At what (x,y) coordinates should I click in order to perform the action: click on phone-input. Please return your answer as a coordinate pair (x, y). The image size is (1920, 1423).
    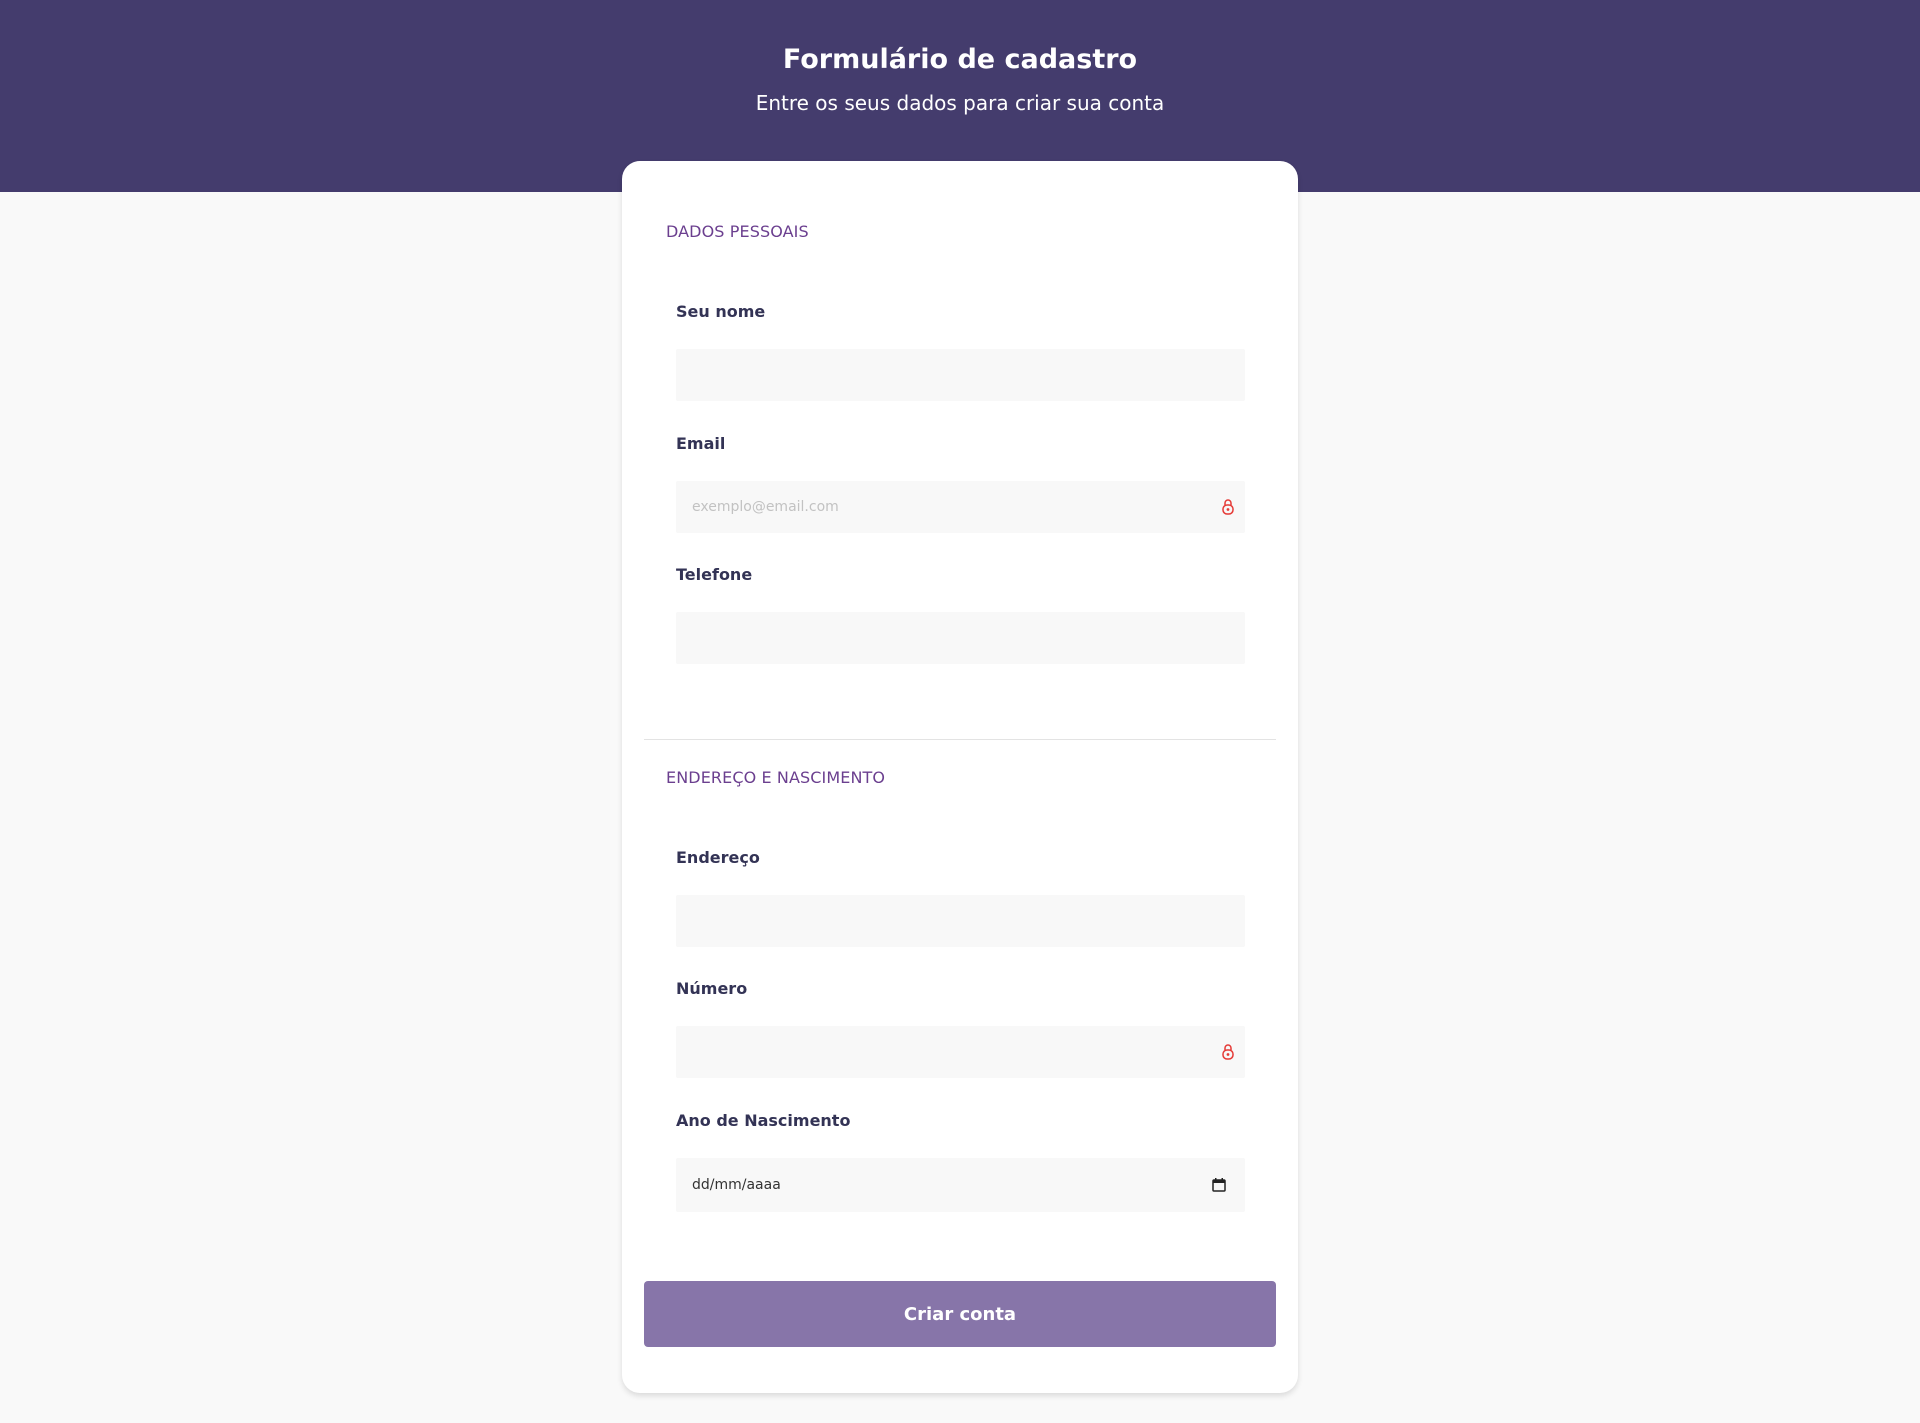
    Looking at the image, I should click on (960, 638).